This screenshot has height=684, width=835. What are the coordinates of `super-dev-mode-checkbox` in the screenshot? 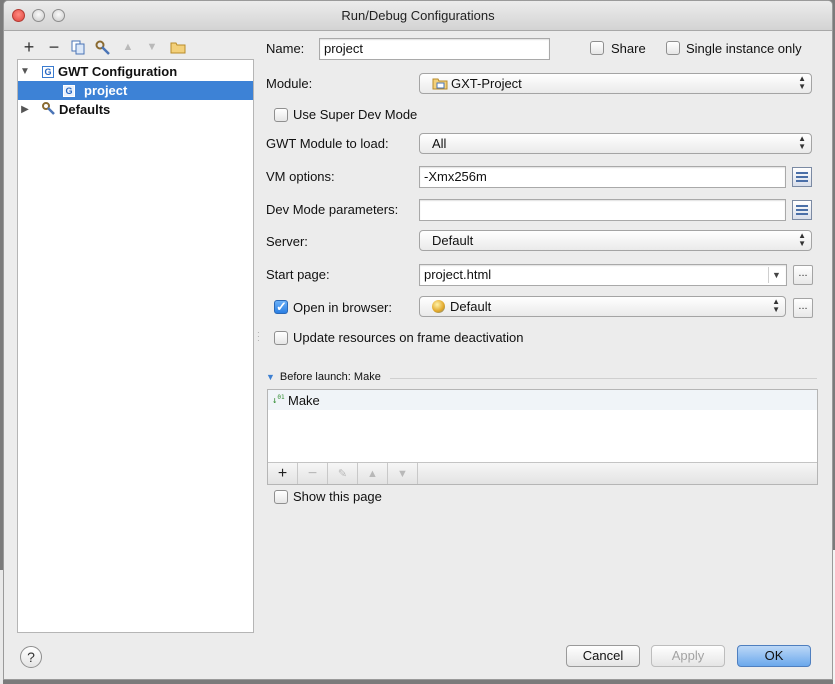 It's located at (281, 115).